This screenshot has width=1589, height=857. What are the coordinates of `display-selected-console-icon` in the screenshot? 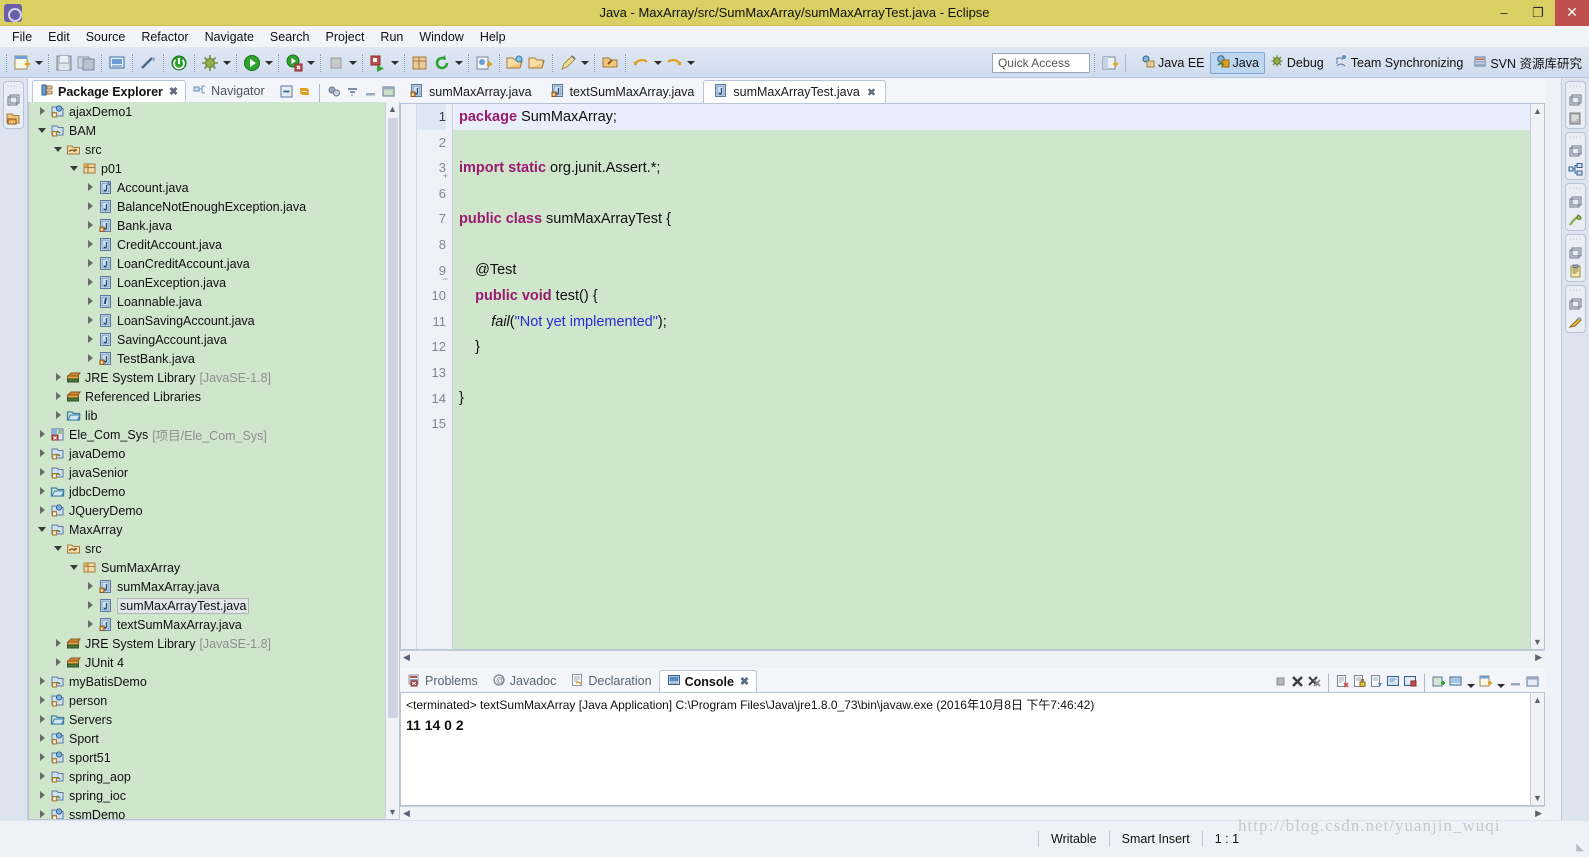 It's located at (1393, 683).